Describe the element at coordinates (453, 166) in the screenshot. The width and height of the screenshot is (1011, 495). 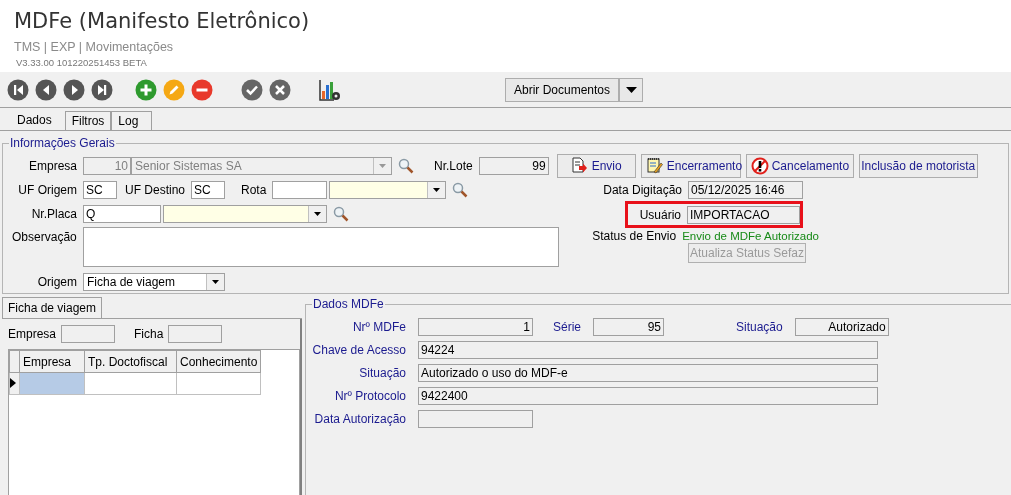
I see `field-label: Nr.Lote` at that location.